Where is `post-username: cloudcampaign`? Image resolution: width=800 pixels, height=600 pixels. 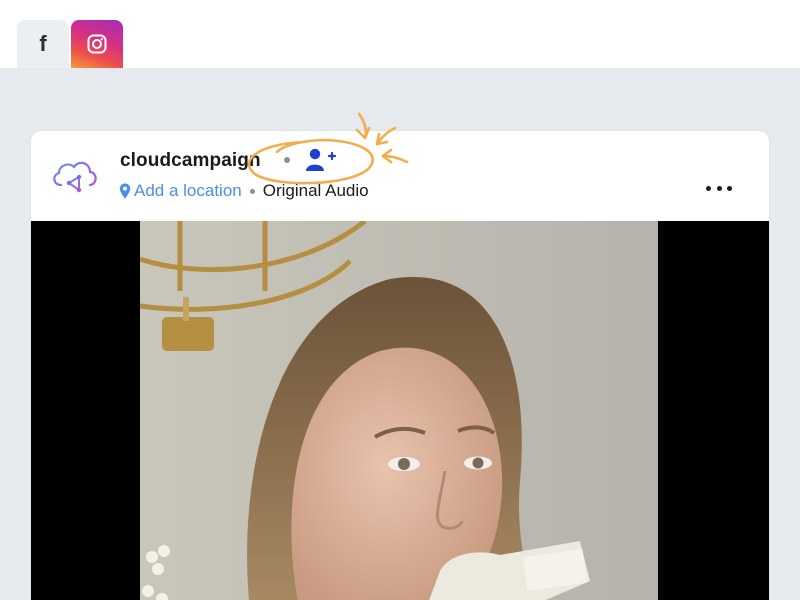 post-username: cloudcampaign is located at coordinates (190, 161).